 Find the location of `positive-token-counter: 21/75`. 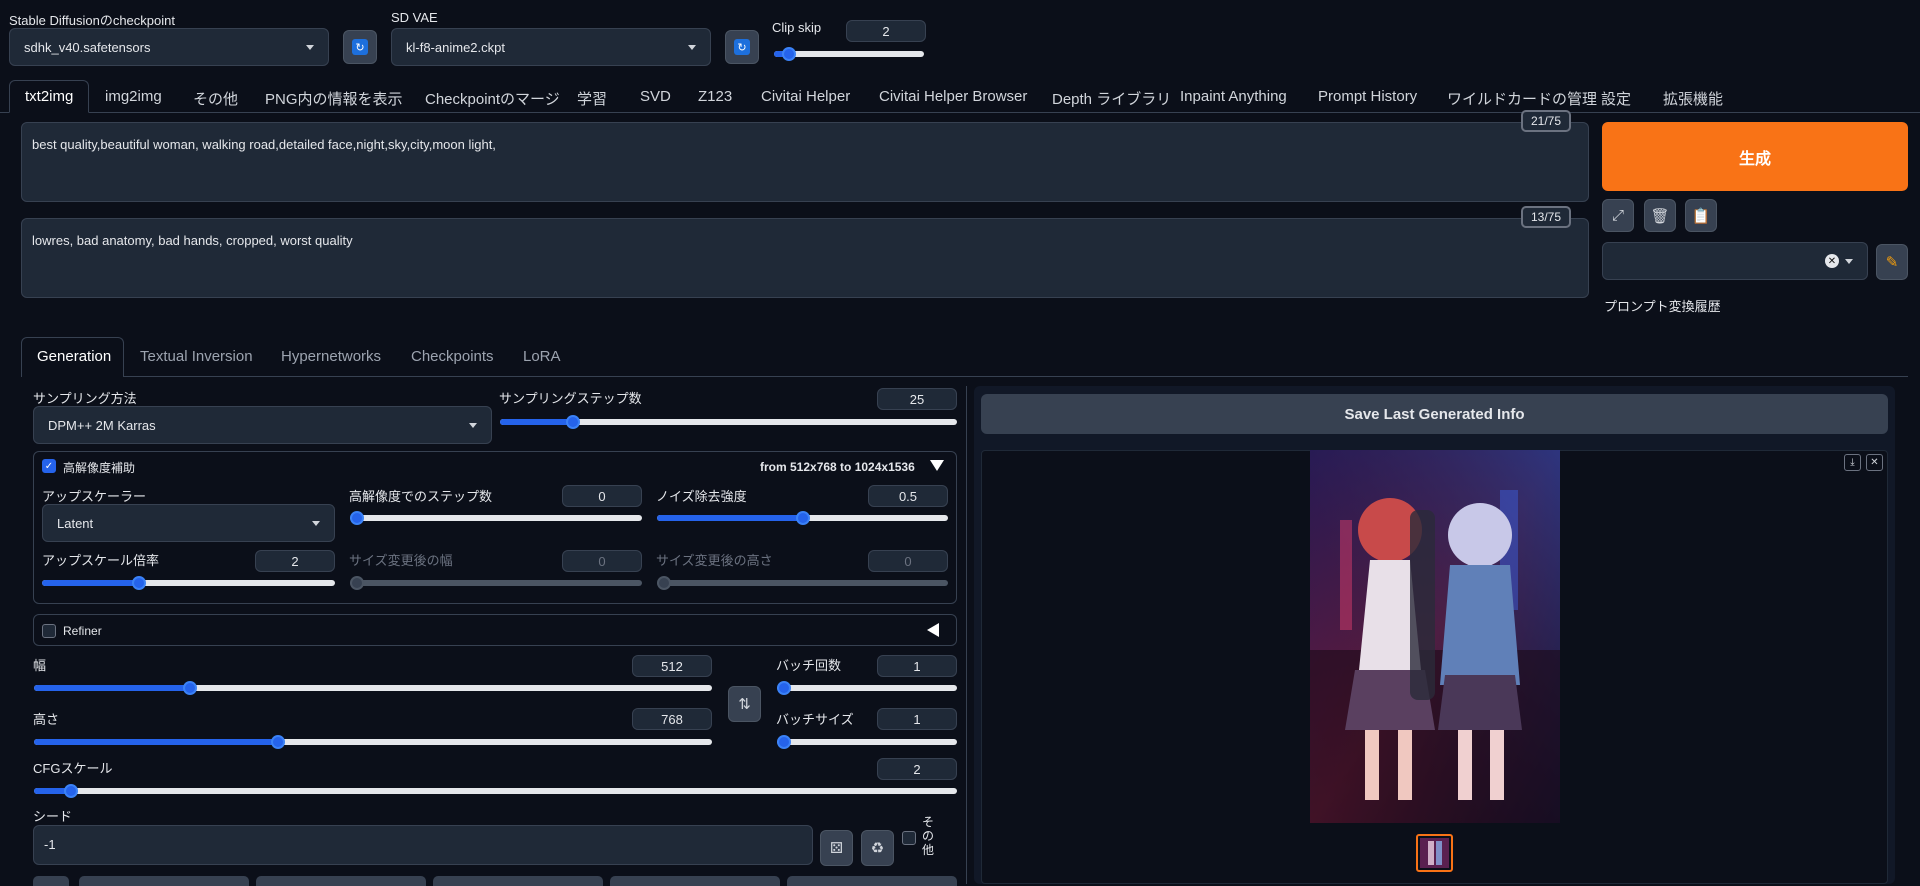

positive-token-counter: 21/75 is located at coordinates (1546, 121).